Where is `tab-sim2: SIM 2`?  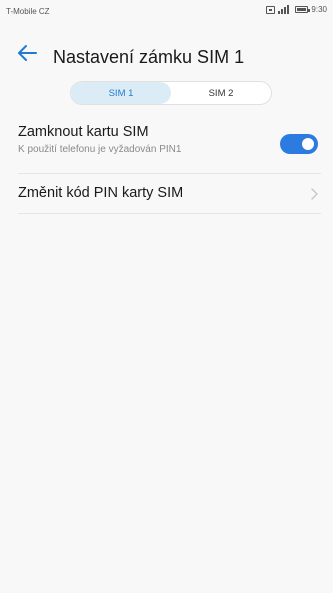
tab-sim2: SIM 2 is located at coordinates (221, 93).